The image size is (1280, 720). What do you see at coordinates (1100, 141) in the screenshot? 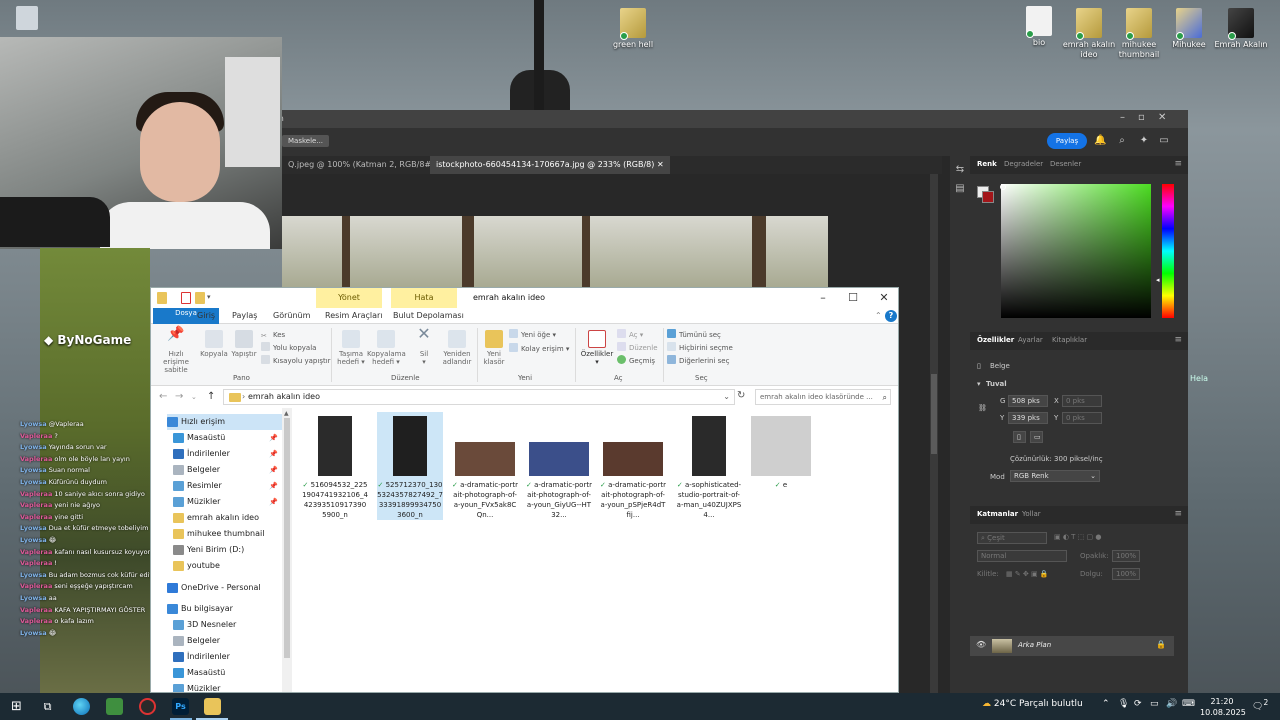
I see `bell-icon: 🔔` at bounding box center [1100, 141].